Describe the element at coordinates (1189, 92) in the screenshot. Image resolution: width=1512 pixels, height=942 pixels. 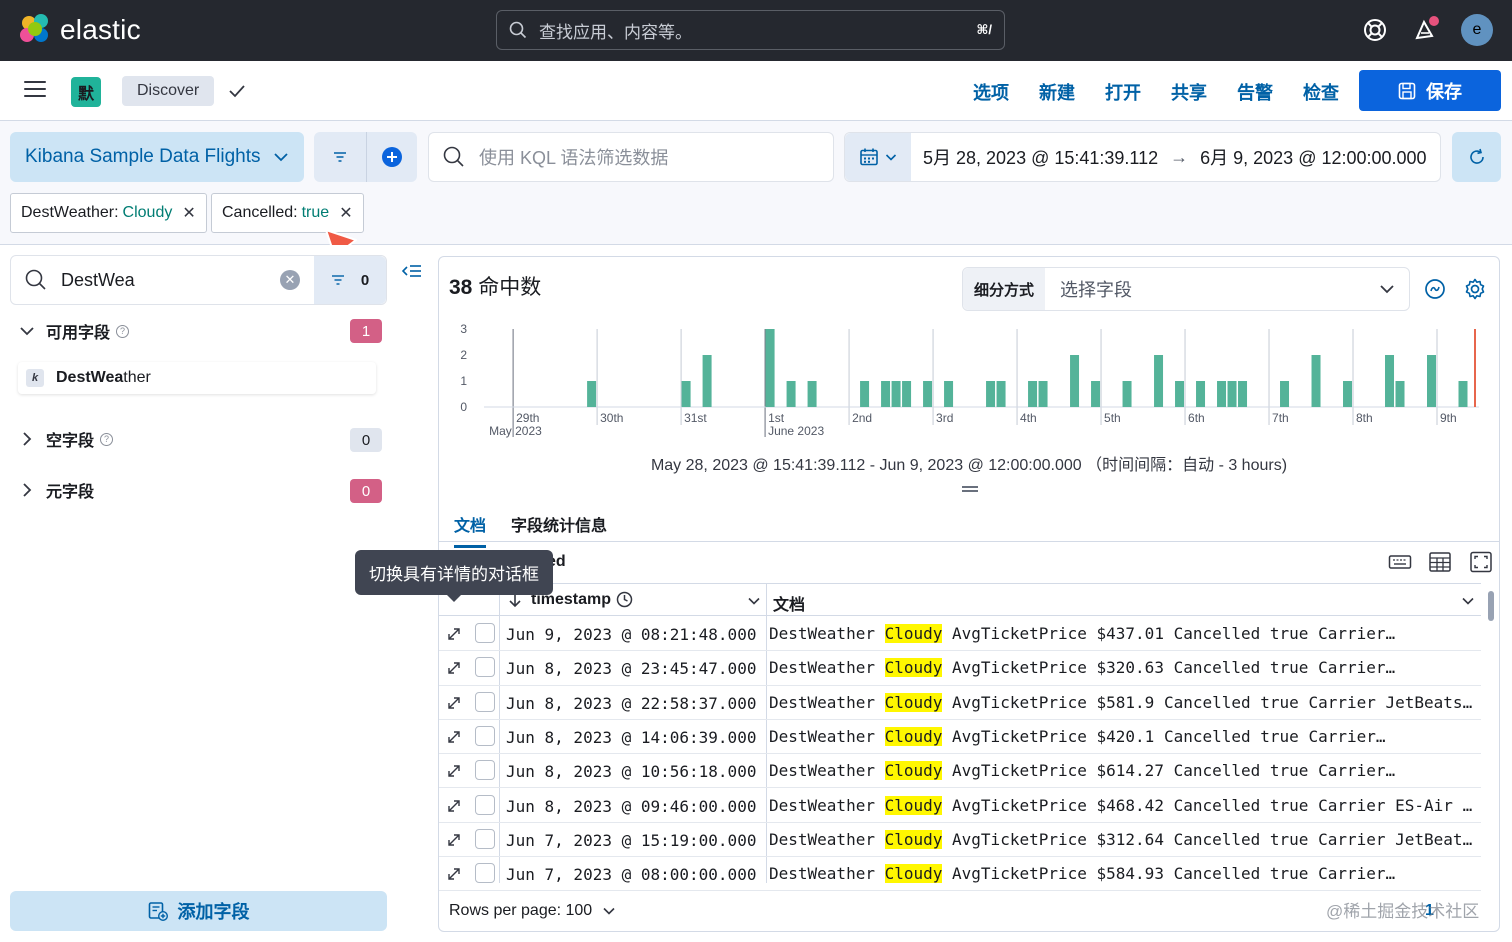
I see `share-link: 共享` at that location.